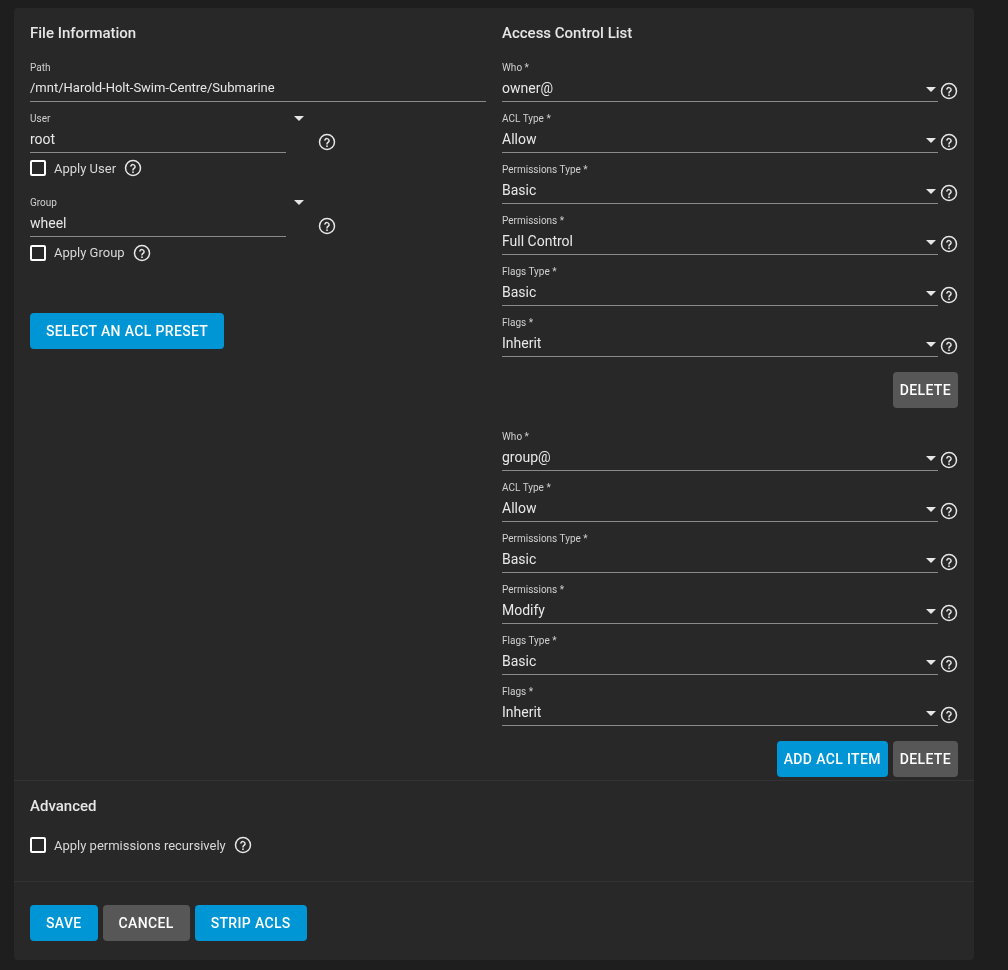 The height and width of the screenshot is (970, 1008). Describe the element at coordinates (720, 450) in the screenshot. I see `select-field: Who * group@` at that location.